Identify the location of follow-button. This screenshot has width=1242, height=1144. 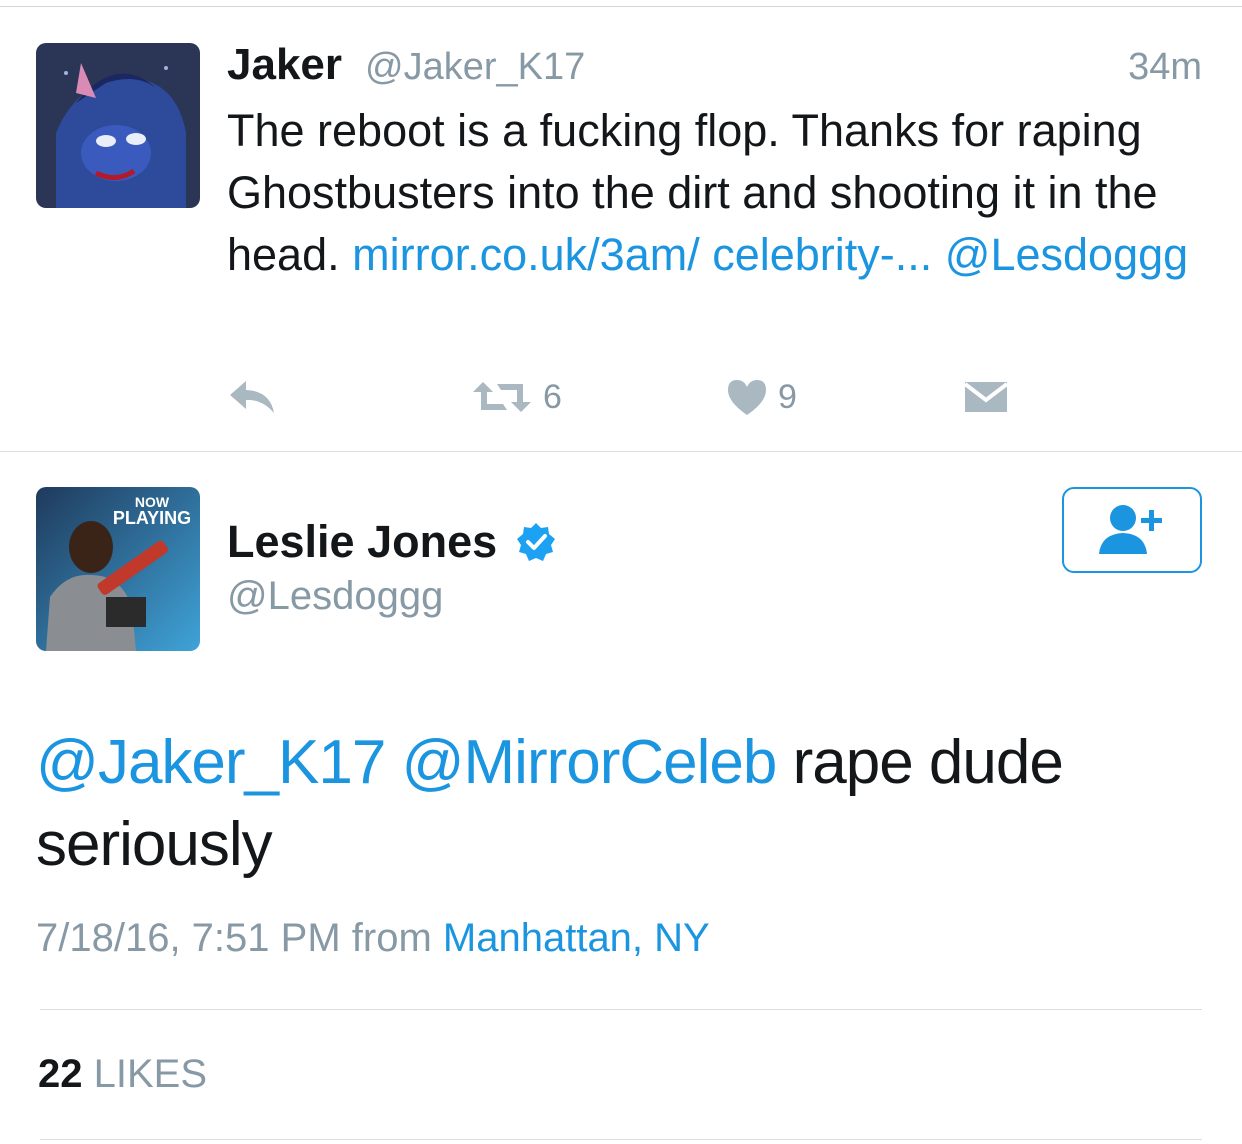
(1132, 530).